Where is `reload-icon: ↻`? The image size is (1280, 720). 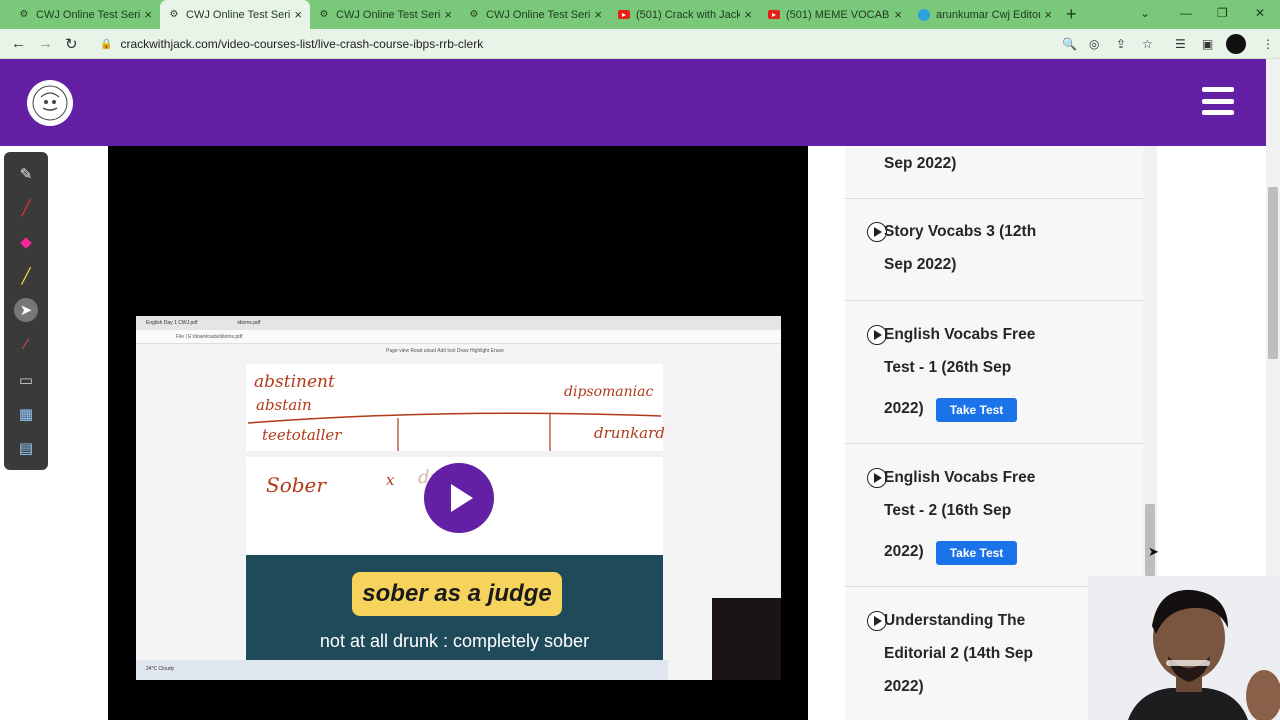
reload-icon: ↻ is located at coordinates (71, 44).